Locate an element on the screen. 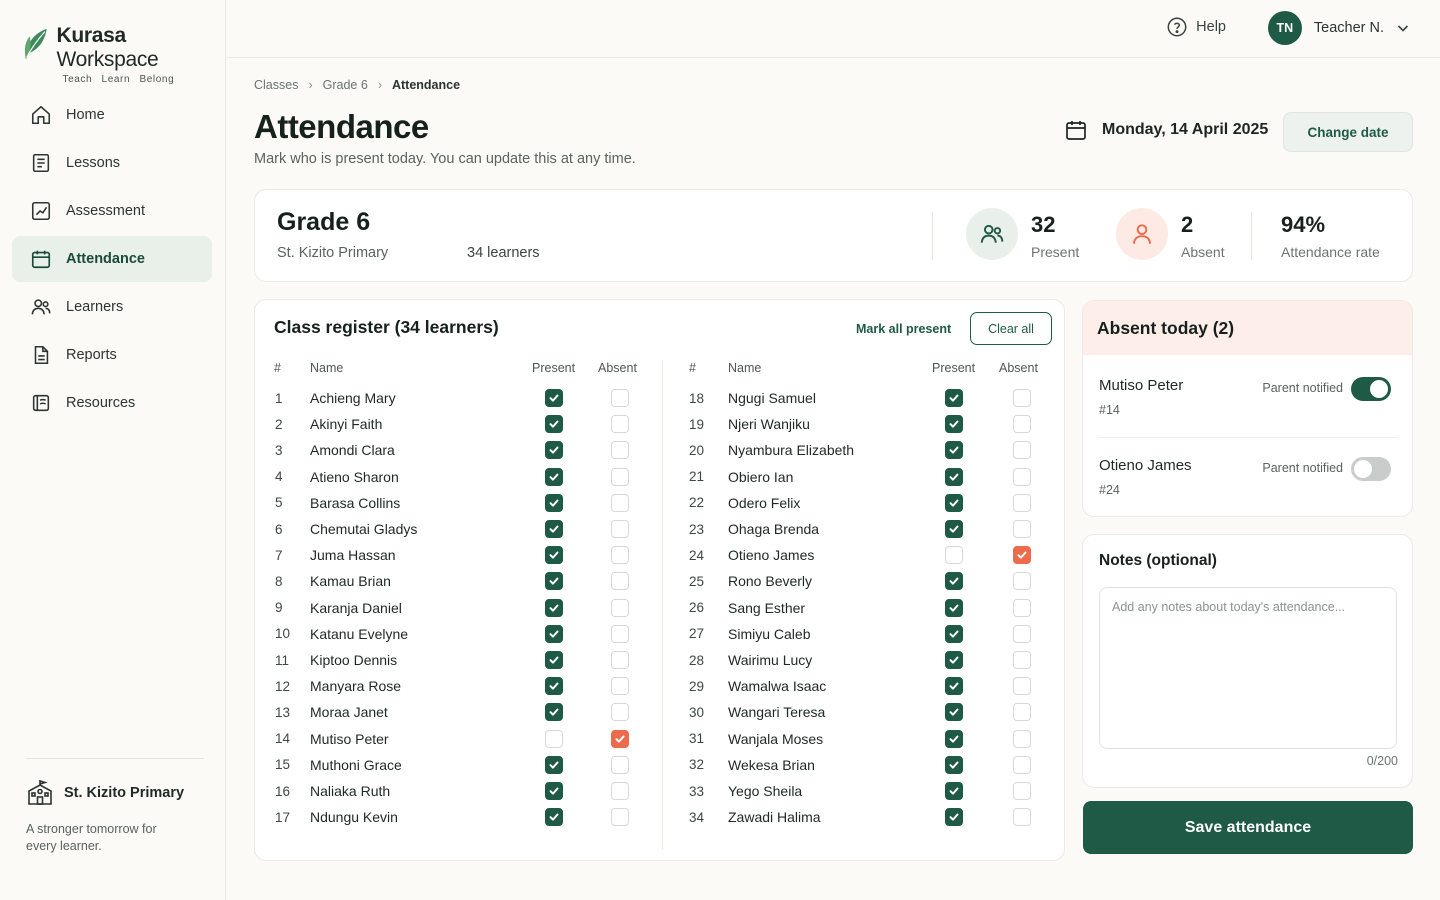  brand: Kurasa Workspace Teach Learn Belong is located at coordinates (123, 54).